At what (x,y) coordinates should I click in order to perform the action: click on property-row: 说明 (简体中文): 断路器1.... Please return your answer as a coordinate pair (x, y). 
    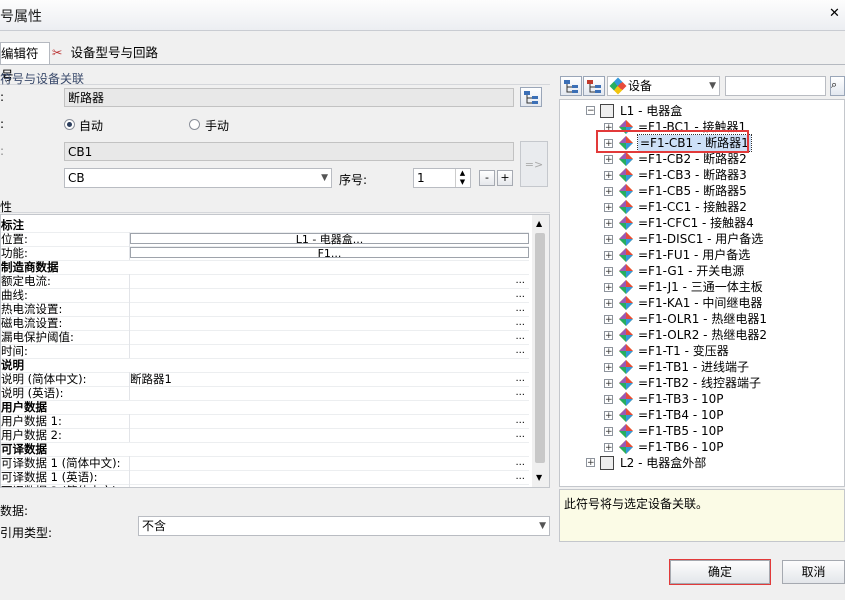
    Looking at the image, I should click on (265, 379).